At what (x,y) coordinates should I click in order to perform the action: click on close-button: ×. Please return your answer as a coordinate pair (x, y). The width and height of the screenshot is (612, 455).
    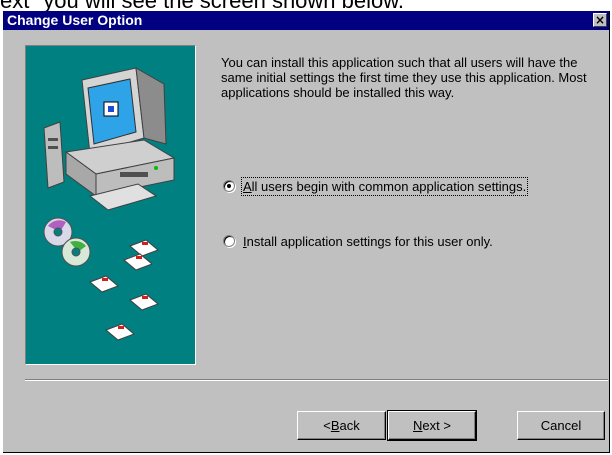
    Looking at the image, I should click on (600, 20).